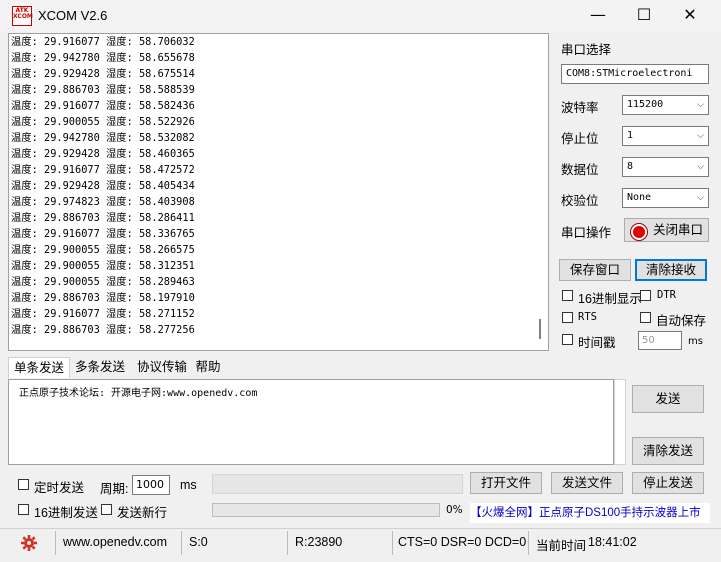 The image size is (721, 562). I want to click on current-time: 18:41:02, so click(612, 542).